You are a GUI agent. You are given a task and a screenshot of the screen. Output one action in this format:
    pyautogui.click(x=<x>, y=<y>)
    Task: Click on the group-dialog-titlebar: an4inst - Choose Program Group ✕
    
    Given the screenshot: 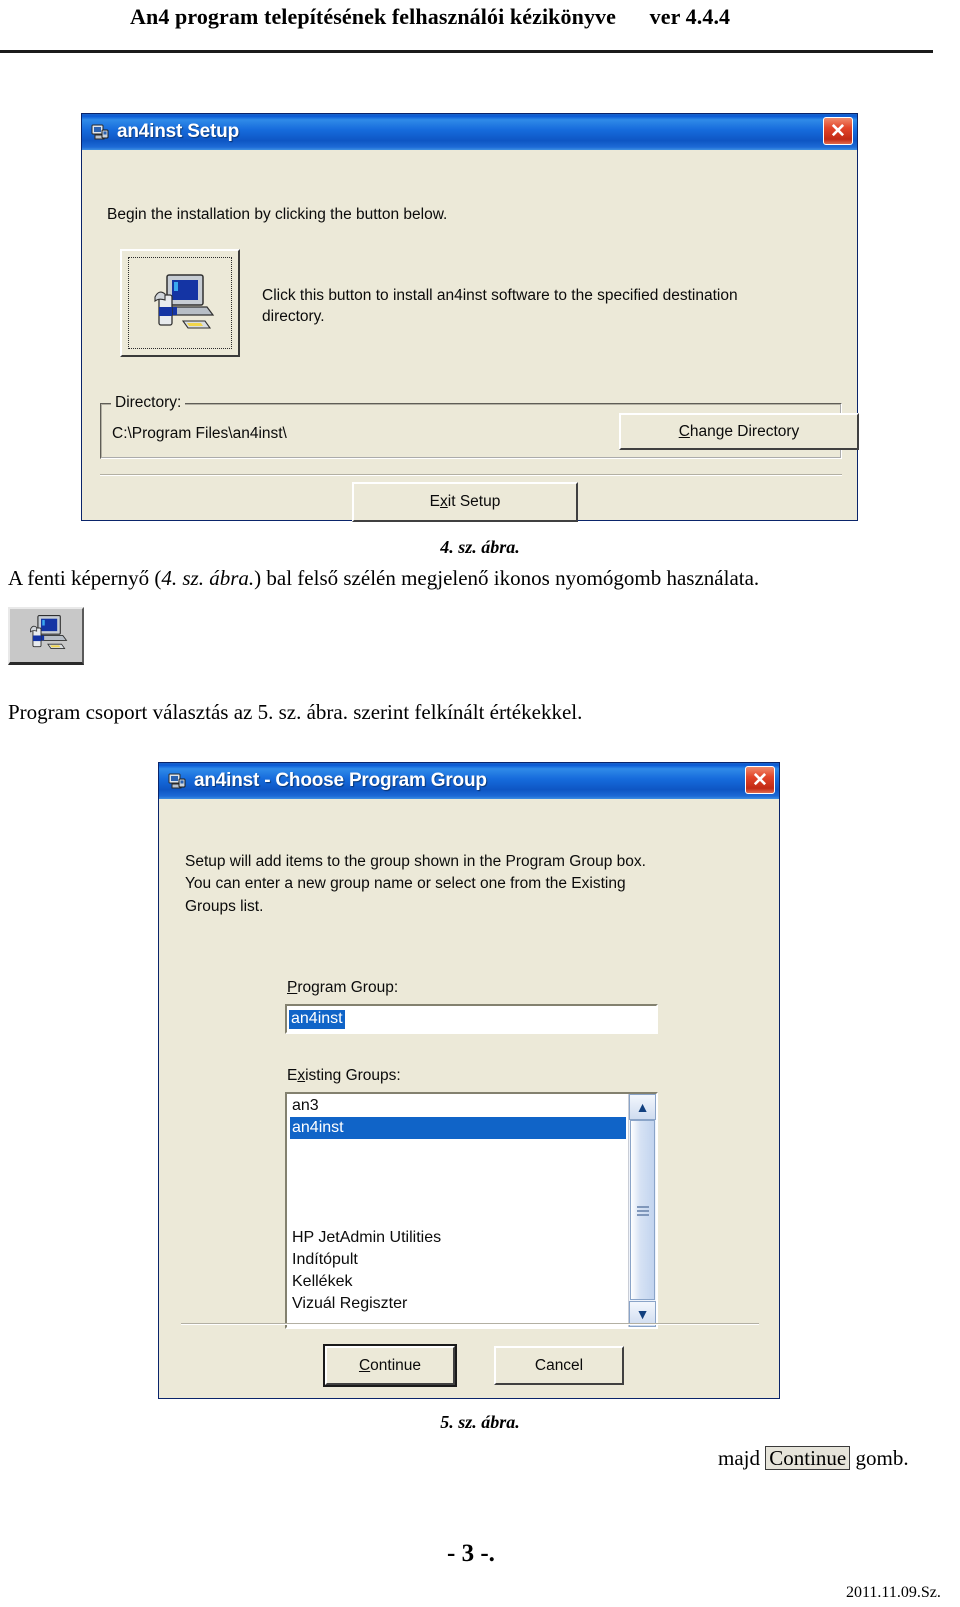 What is the action you would take?
    pyautogui.click(x=469, y=781)
    